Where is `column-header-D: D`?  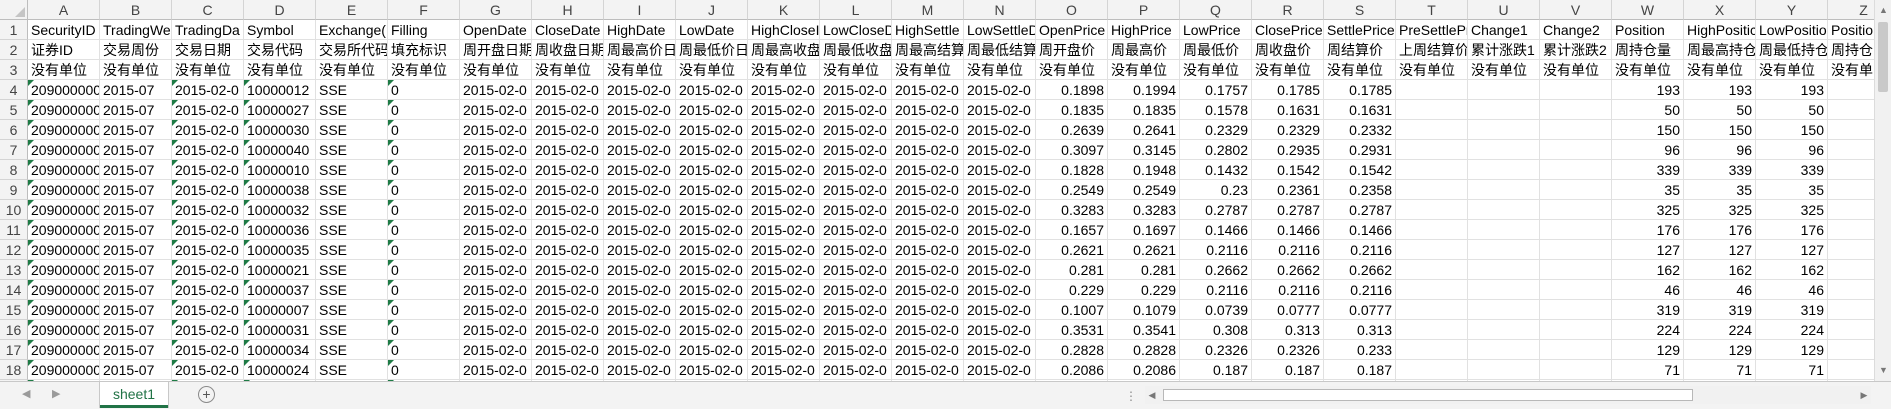
column-header-D: D is located at coordinates (280, 10).